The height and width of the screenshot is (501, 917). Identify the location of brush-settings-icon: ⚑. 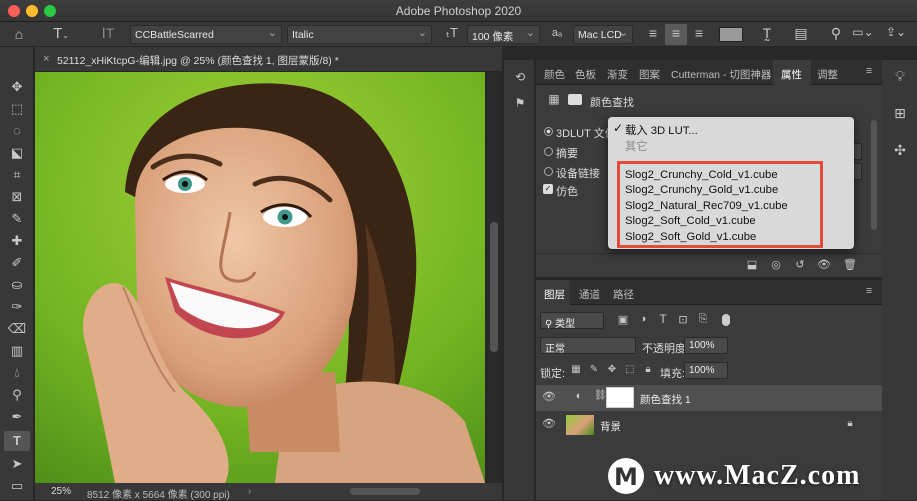
(520, 103).